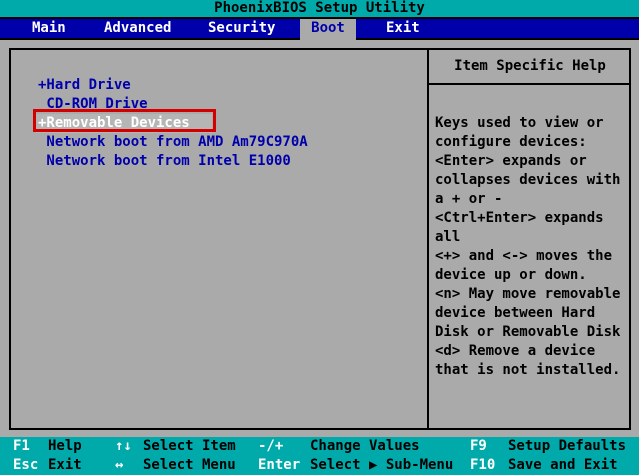 Image resolution: width=639 pixels, height=475 pixels. What do you see at coordinates (216, 161) in the screenshot?
I see `boot-item-network-intel: Network boot from Intel E1000` at bounding box center [216, 161].